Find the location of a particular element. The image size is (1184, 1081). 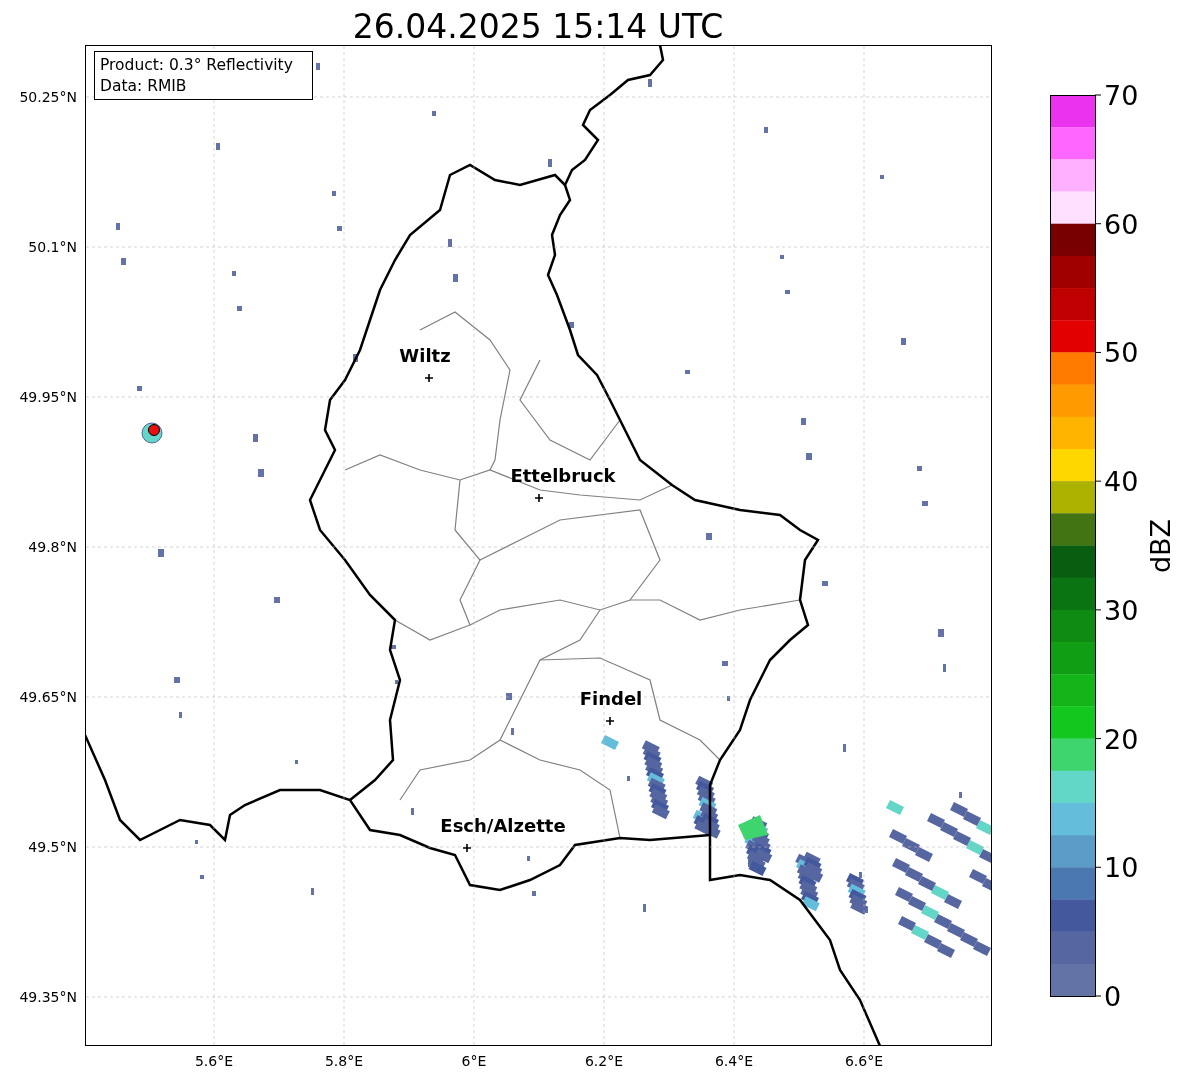

latitude-tick-label: 50.25°N is located at coordinates (48, 97).